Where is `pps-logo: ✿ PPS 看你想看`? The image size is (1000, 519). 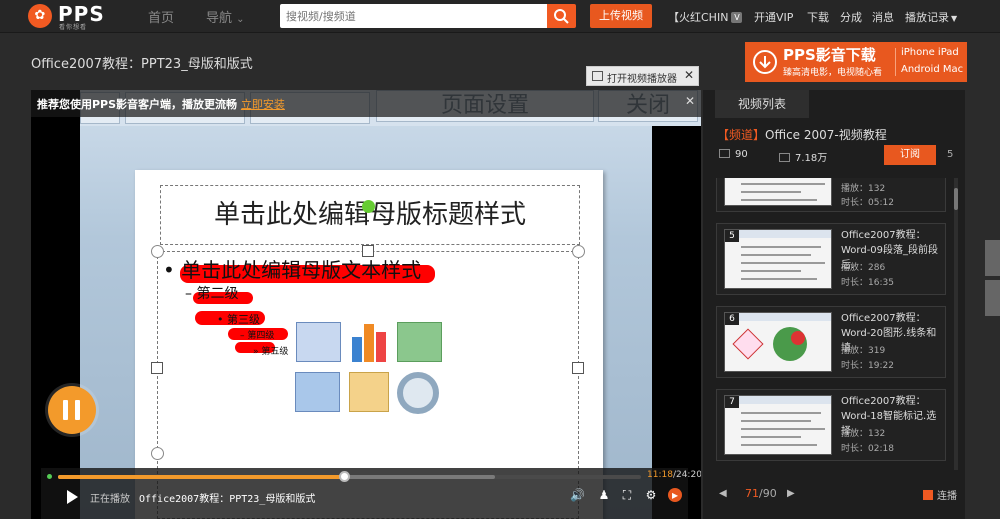 pps-logo: ✿ PPS 看你想看 is located at coordinates (73, 16).